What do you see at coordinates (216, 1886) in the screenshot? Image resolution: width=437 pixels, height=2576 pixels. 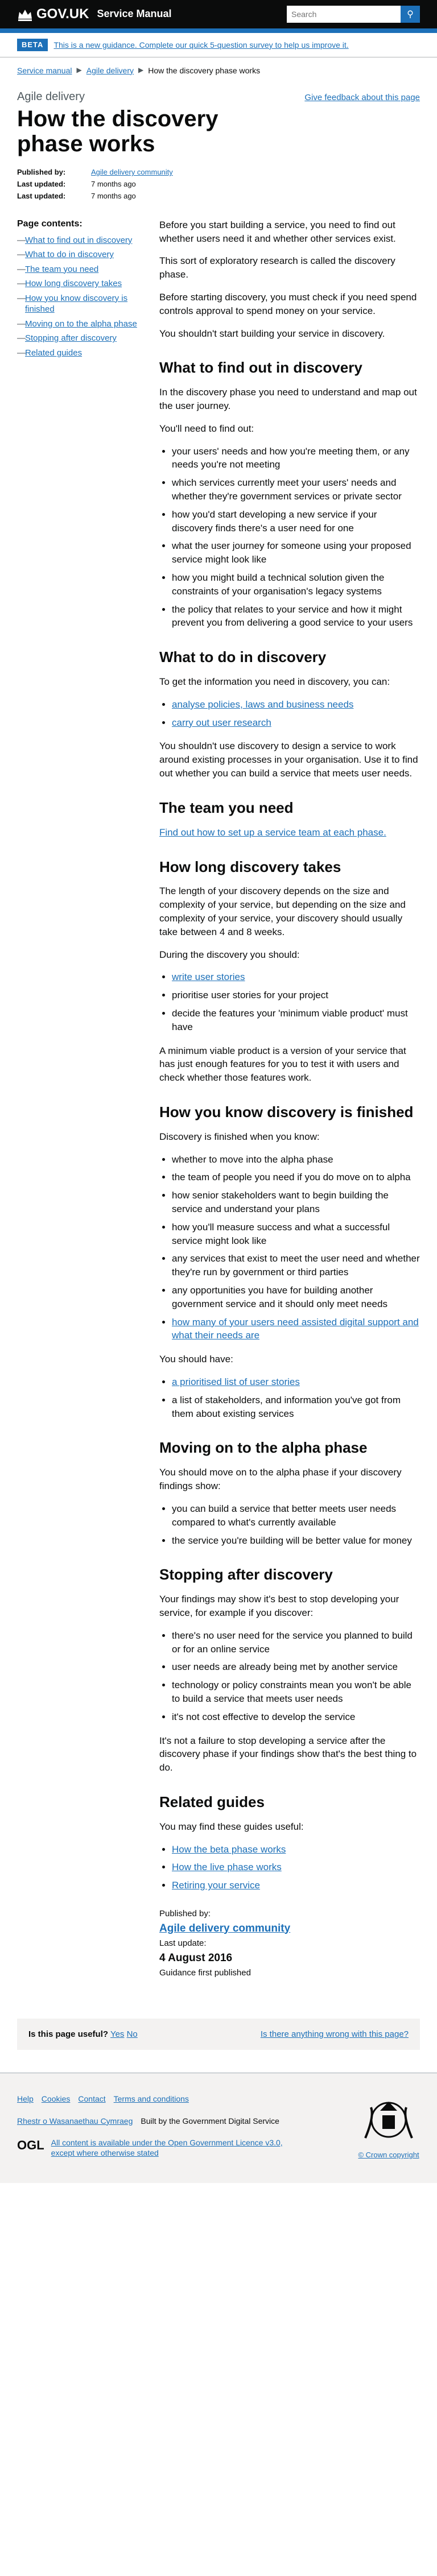 I see `related-link: Retiring your service` at bounding box center [216, 1886].